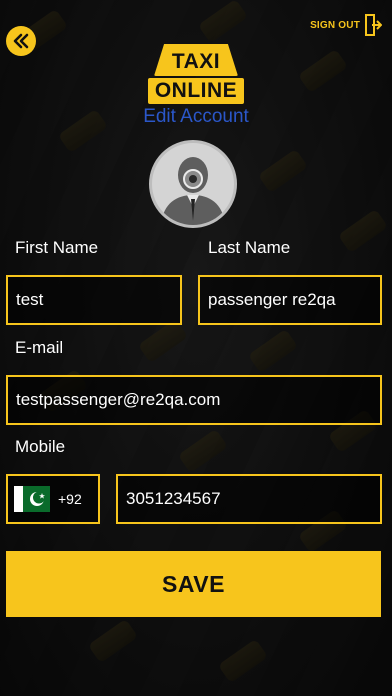 The height and width of the screenshot is (696, 392). What do you see at coordinates (70, 499) in the screenshot?
I see `dial-code: +92` at bounding box center [70, 499].